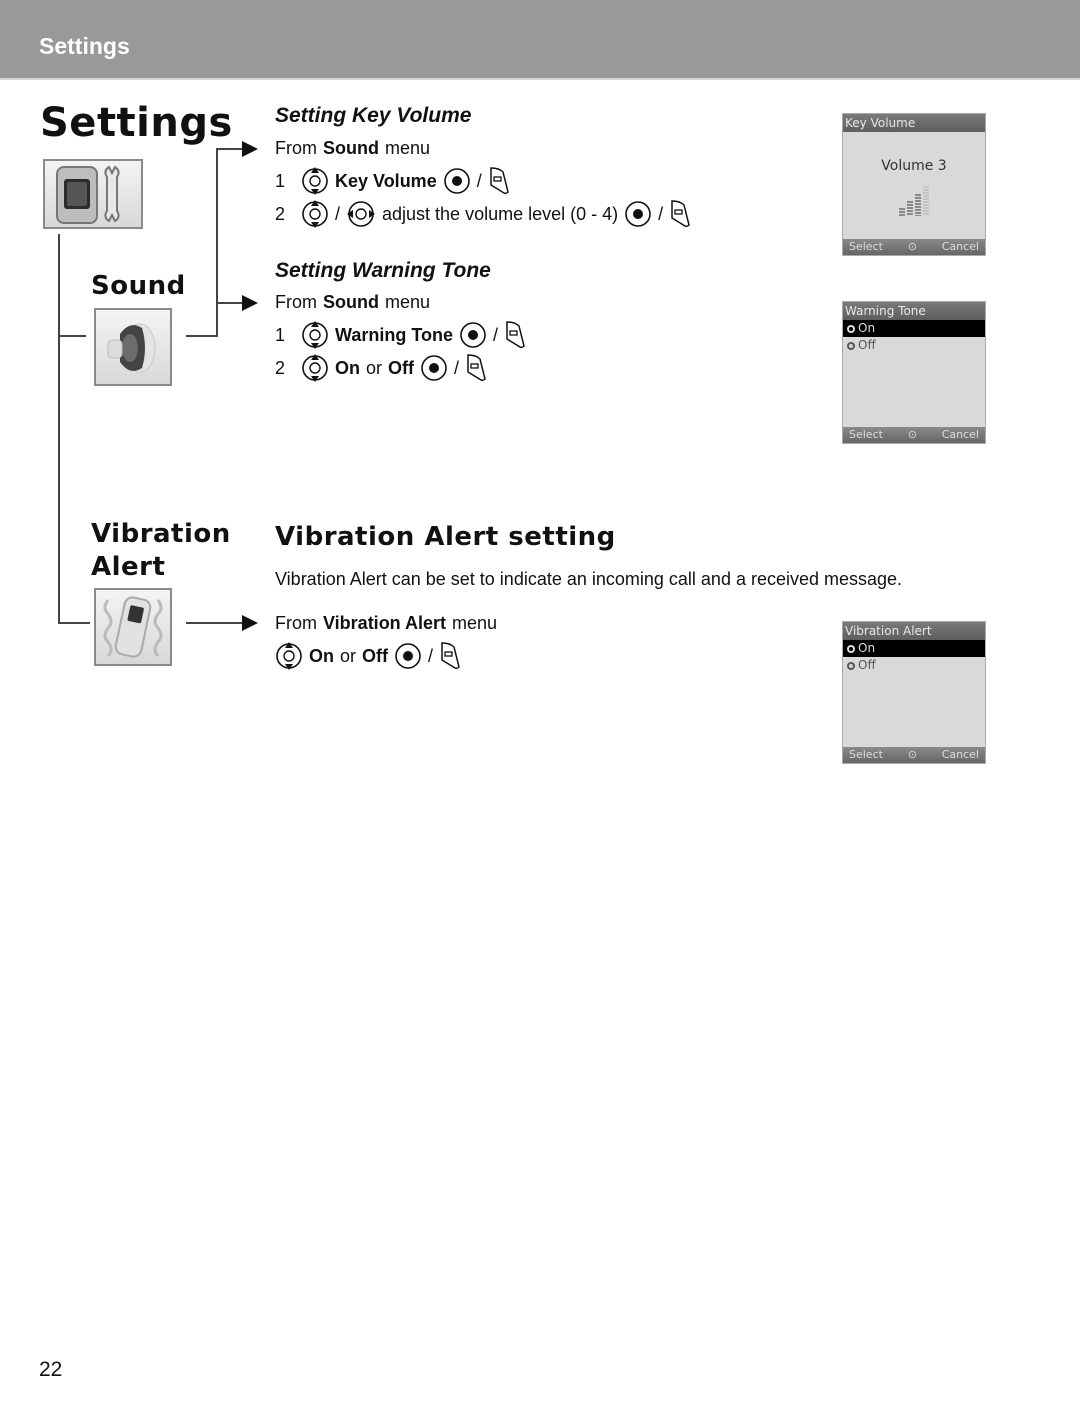 The image size is (1080, 1408). I want to click on volume-bars, so click(914, 199).